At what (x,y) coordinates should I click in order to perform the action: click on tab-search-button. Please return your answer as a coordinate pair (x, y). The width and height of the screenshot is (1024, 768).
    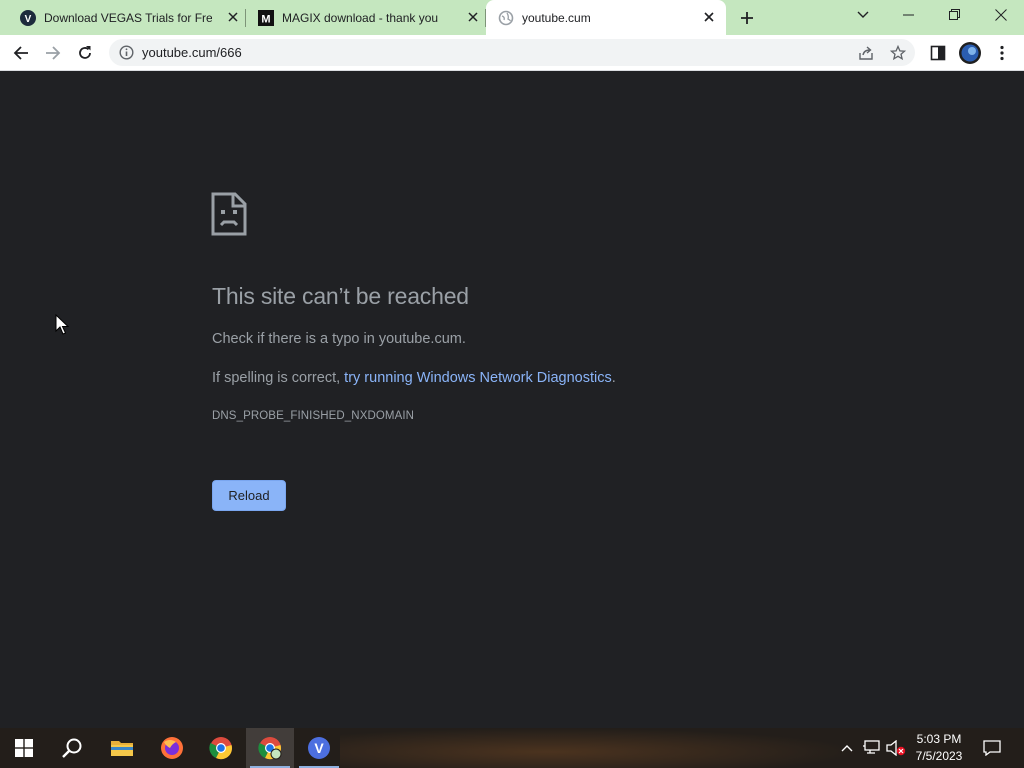
    Looking at the image, I should click on (863, 15).